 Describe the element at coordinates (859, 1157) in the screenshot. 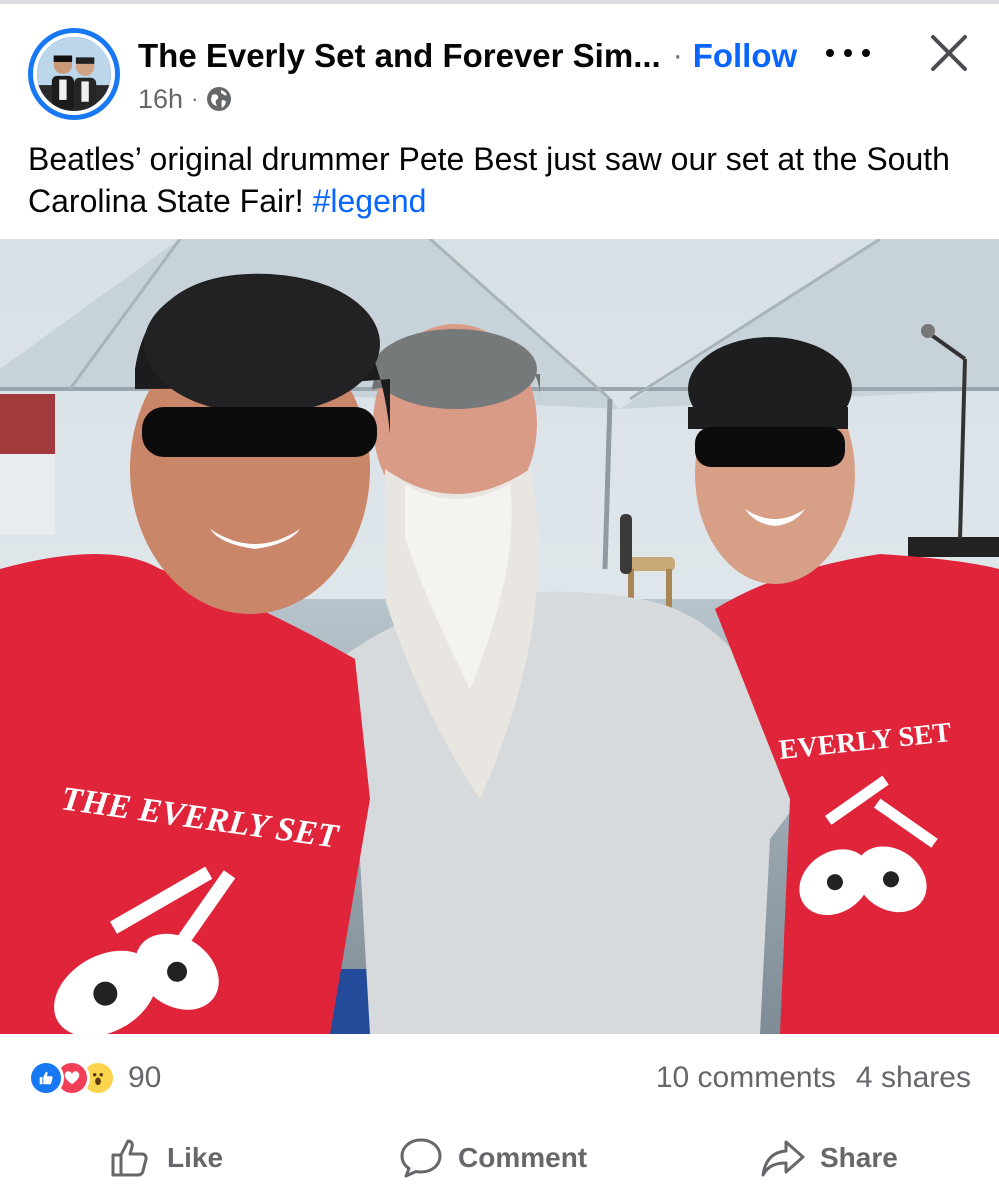

I see `share-label: Share` at that location.